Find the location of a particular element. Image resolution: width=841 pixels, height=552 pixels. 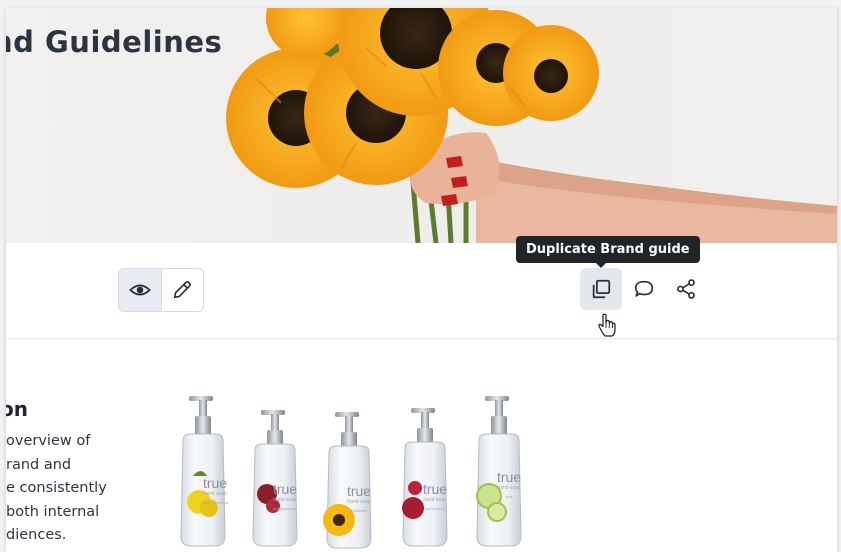

bottle-lemon: true hand soap lemon verbena is located at coordinates (204, 471).